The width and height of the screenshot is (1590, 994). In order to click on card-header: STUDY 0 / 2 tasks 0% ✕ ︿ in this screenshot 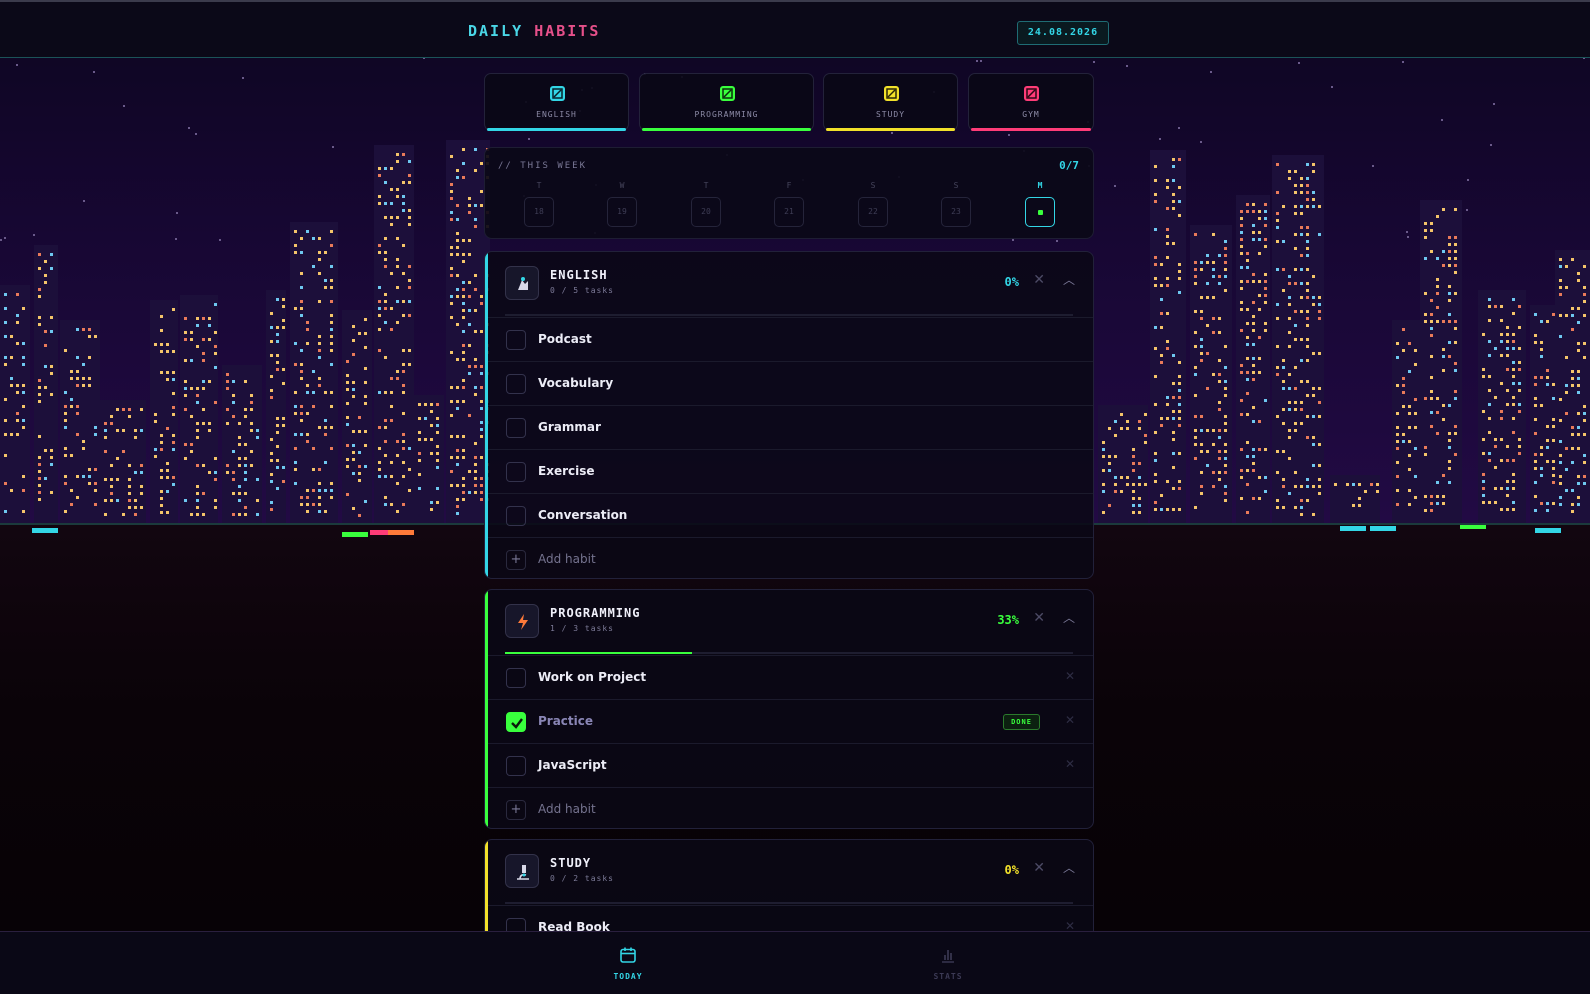, I will do `click(789, 870)`.